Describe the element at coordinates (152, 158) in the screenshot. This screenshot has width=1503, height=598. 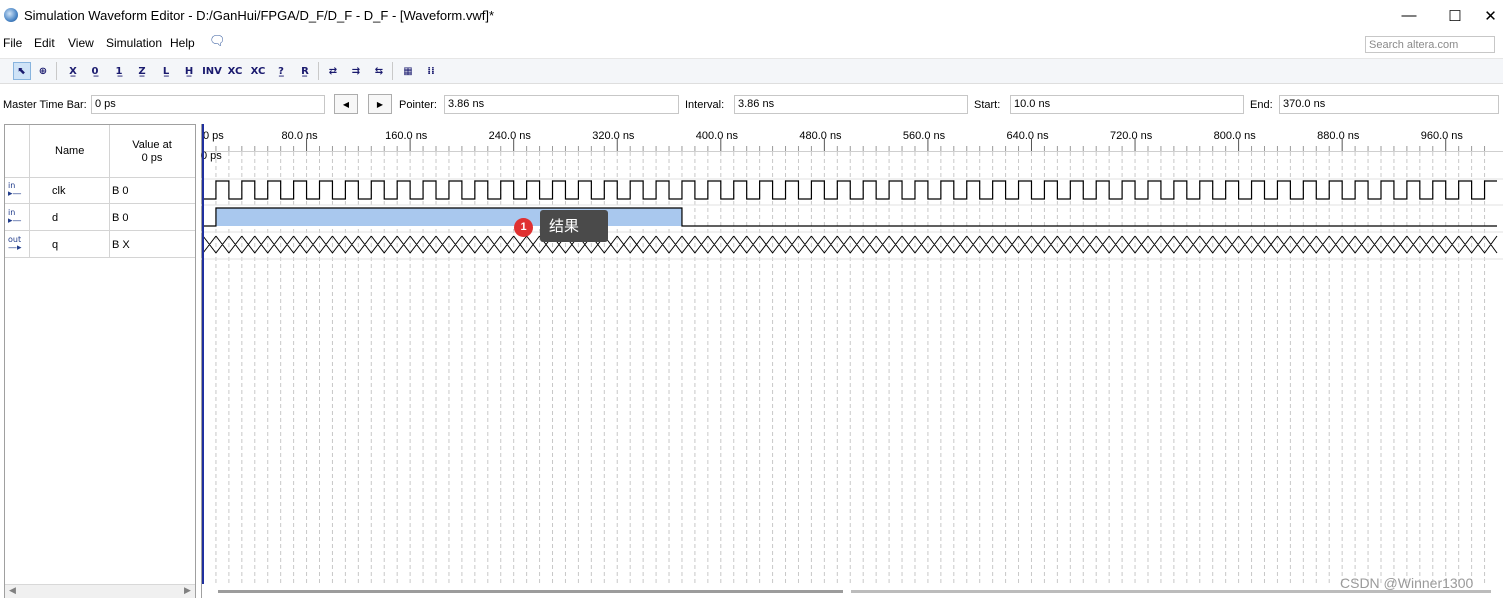
I see `value-header-line2: 0 ps` at that location.